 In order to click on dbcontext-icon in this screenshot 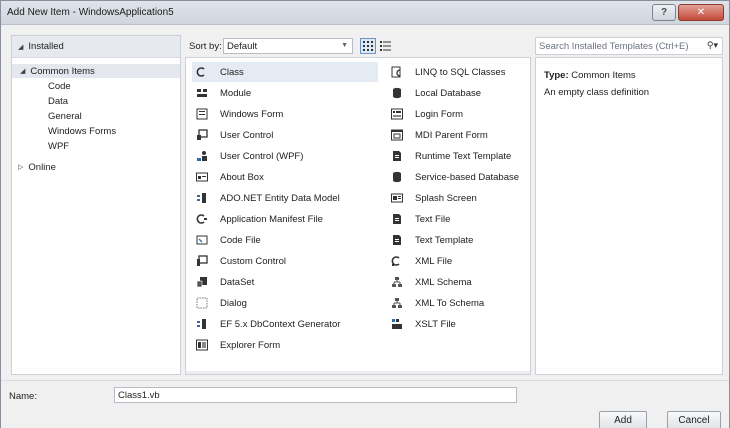, I will do `click(202, 324)`.